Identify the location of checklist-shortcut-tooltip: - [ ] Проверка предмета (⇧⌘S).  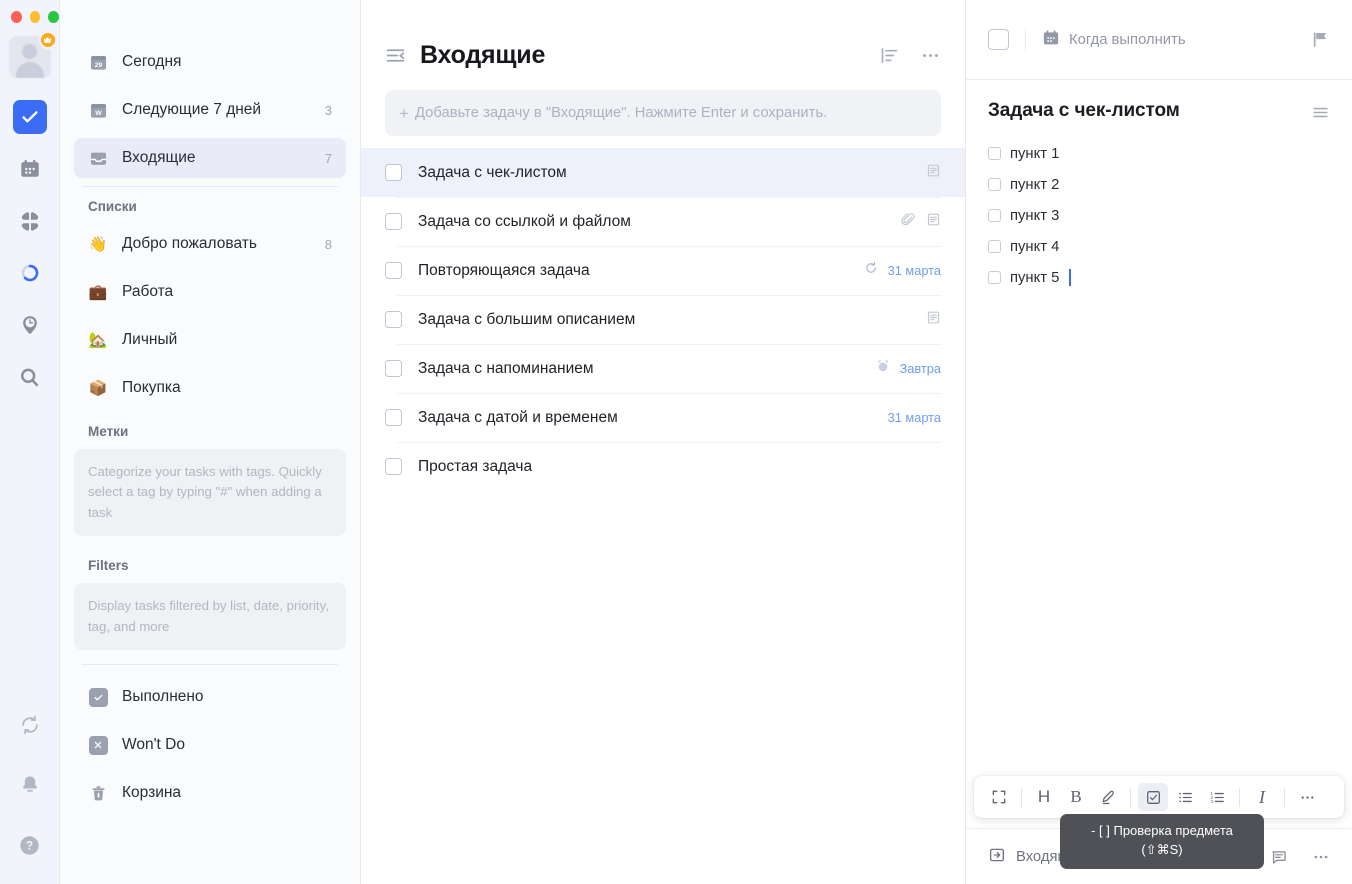
(1162, 841).